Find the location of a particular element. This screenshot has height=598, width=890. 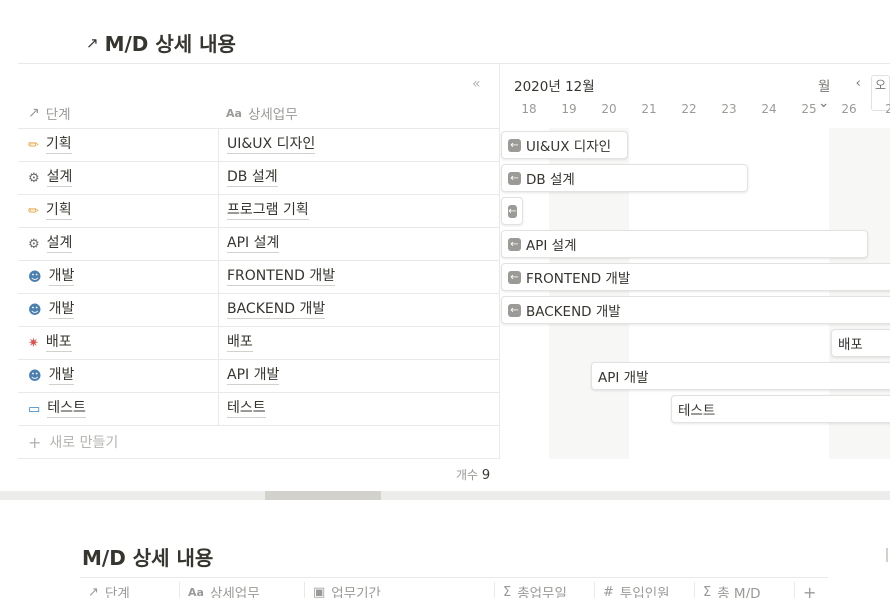

task-cell: API 개발 is located at coordinates (253, 376).